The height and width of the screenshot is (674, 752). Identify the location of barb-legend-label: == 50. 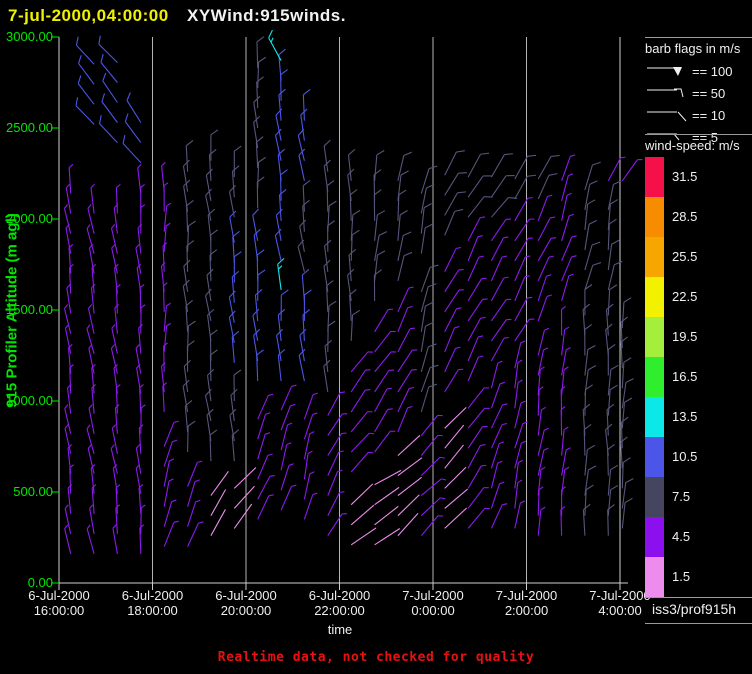
(709, 93).